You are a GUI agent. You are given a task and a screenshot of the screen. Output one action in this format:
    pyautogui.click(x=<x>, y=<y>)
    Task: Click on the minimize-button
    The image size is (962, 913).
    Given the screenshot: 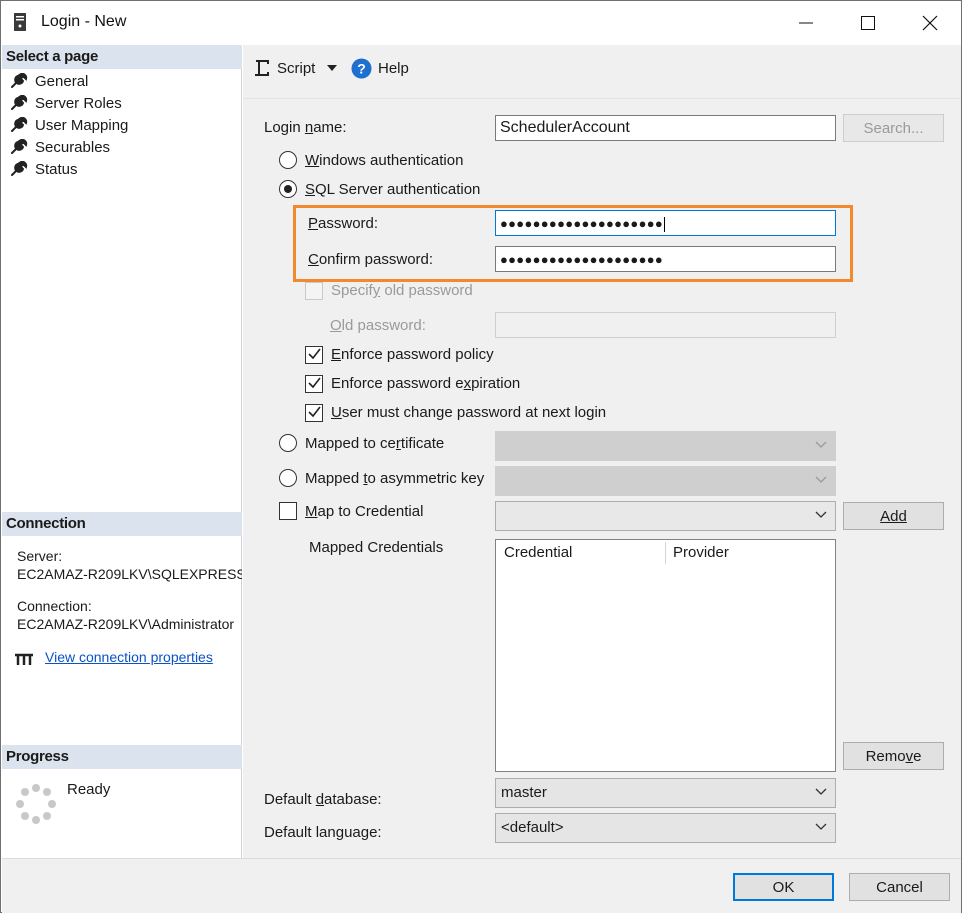 What is the action you would take?
    pyautogui.click(x=806, y=23)
    